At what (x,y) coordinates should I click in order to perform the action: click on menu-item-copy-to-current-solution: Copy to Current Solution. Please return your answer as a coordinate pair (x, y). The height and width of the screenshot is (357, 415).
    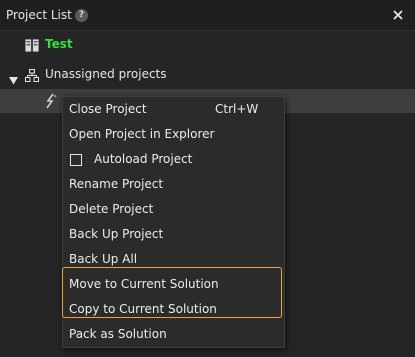
    Looking at the image, I should click on (173, 309).